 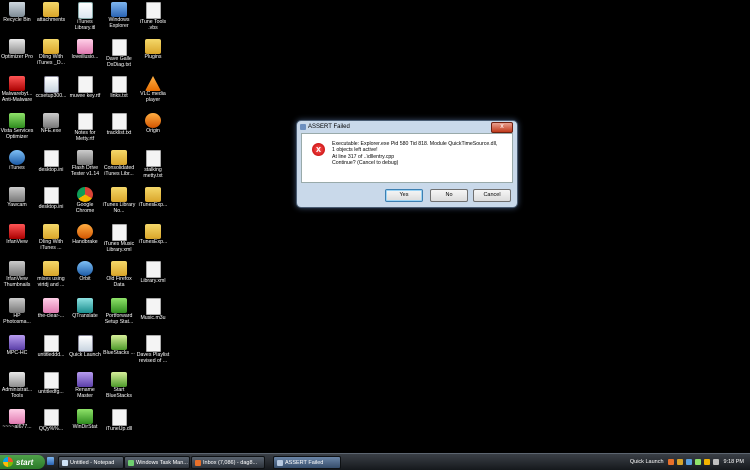 I want to click on desktop-icon: iTuneUp.dll, so click(x=119, y=425).